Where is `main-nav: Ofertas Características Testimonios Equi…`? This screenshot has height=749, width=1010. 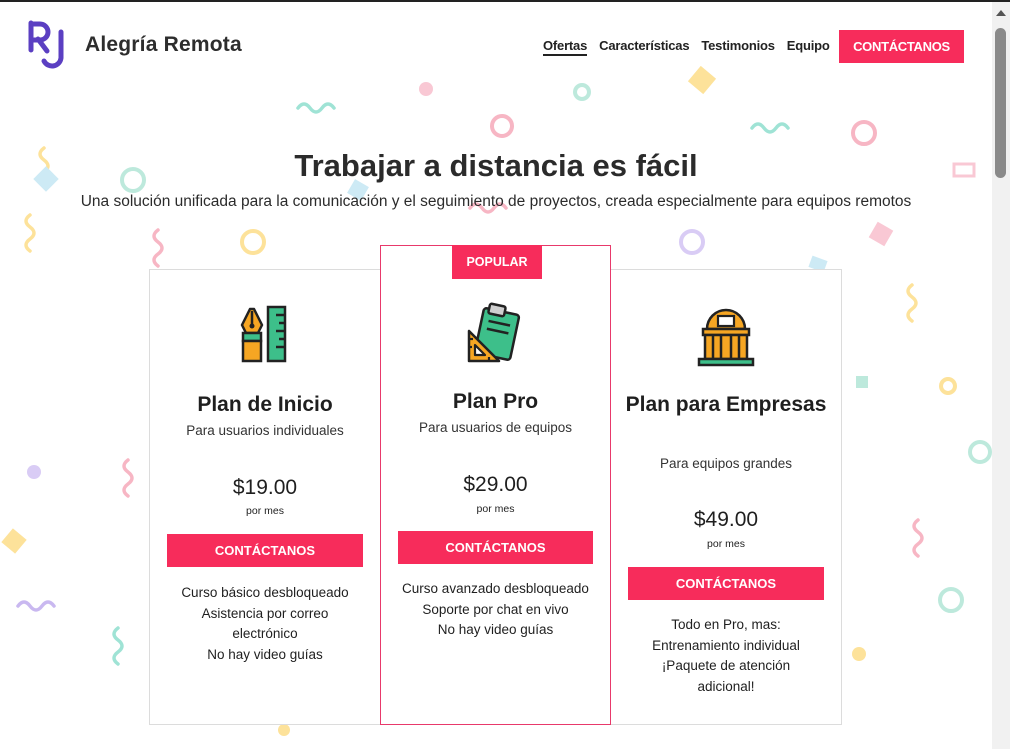
main-nav: Ofertas Características Testimonios Equi… is located at coordinates (686, 47).